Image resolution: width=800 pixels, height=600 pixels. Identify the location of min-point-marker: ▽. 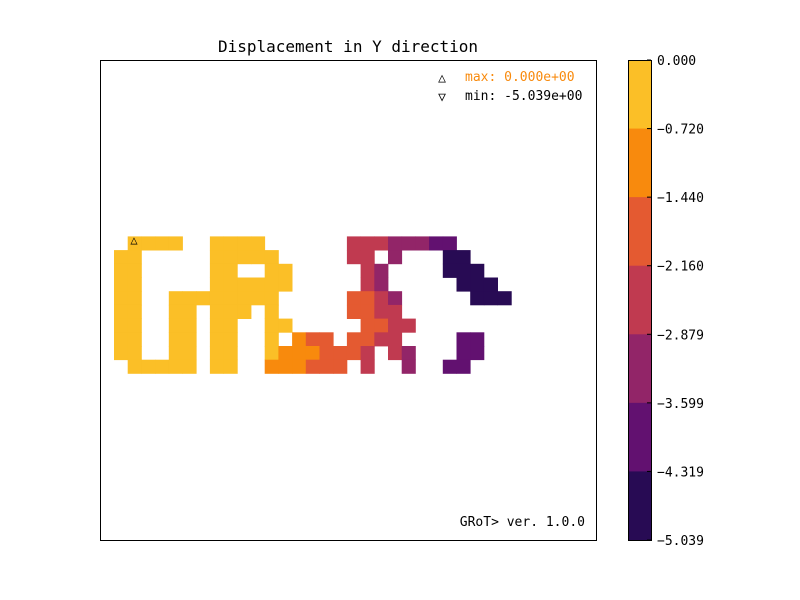
(575, 306).